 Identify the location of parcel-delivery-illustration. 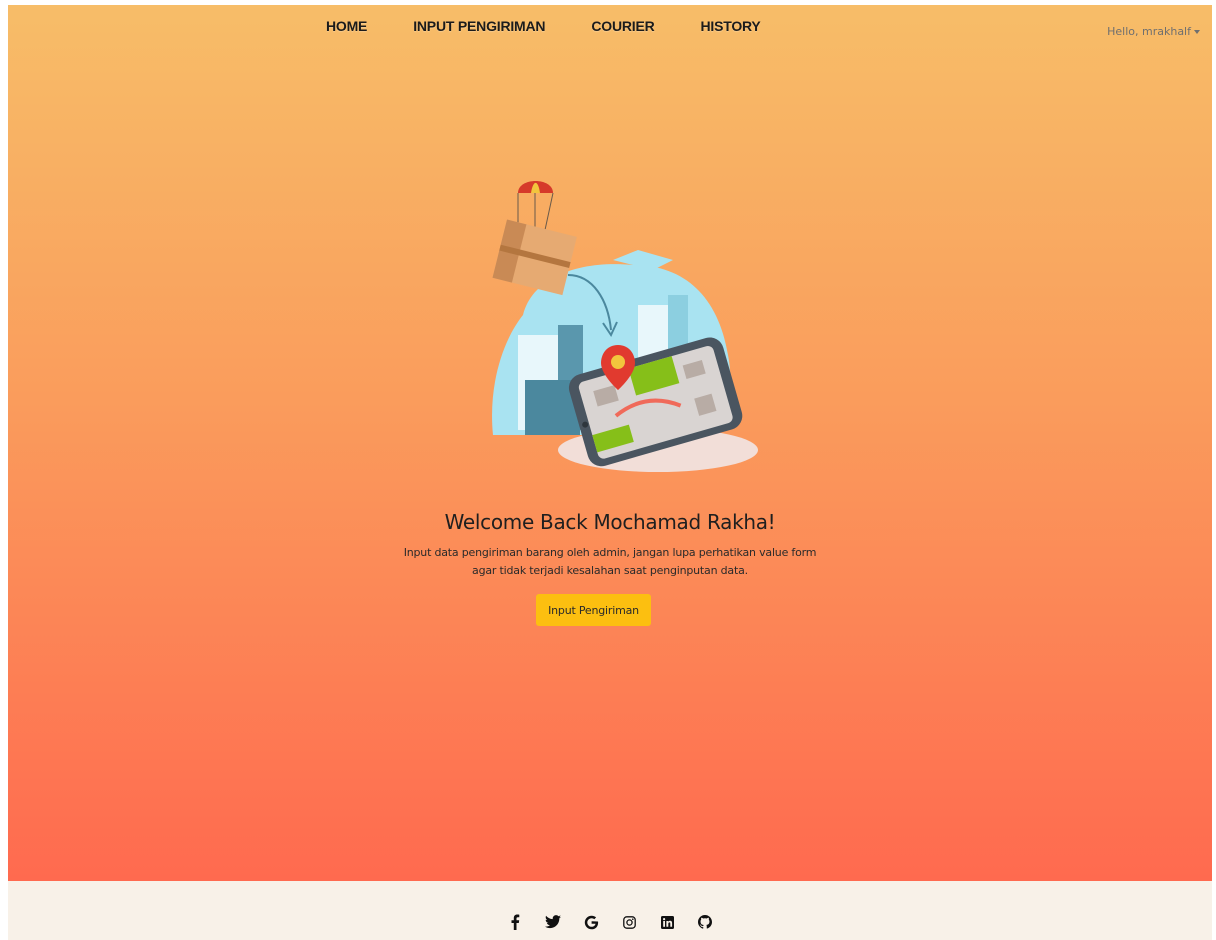
(625, 326).